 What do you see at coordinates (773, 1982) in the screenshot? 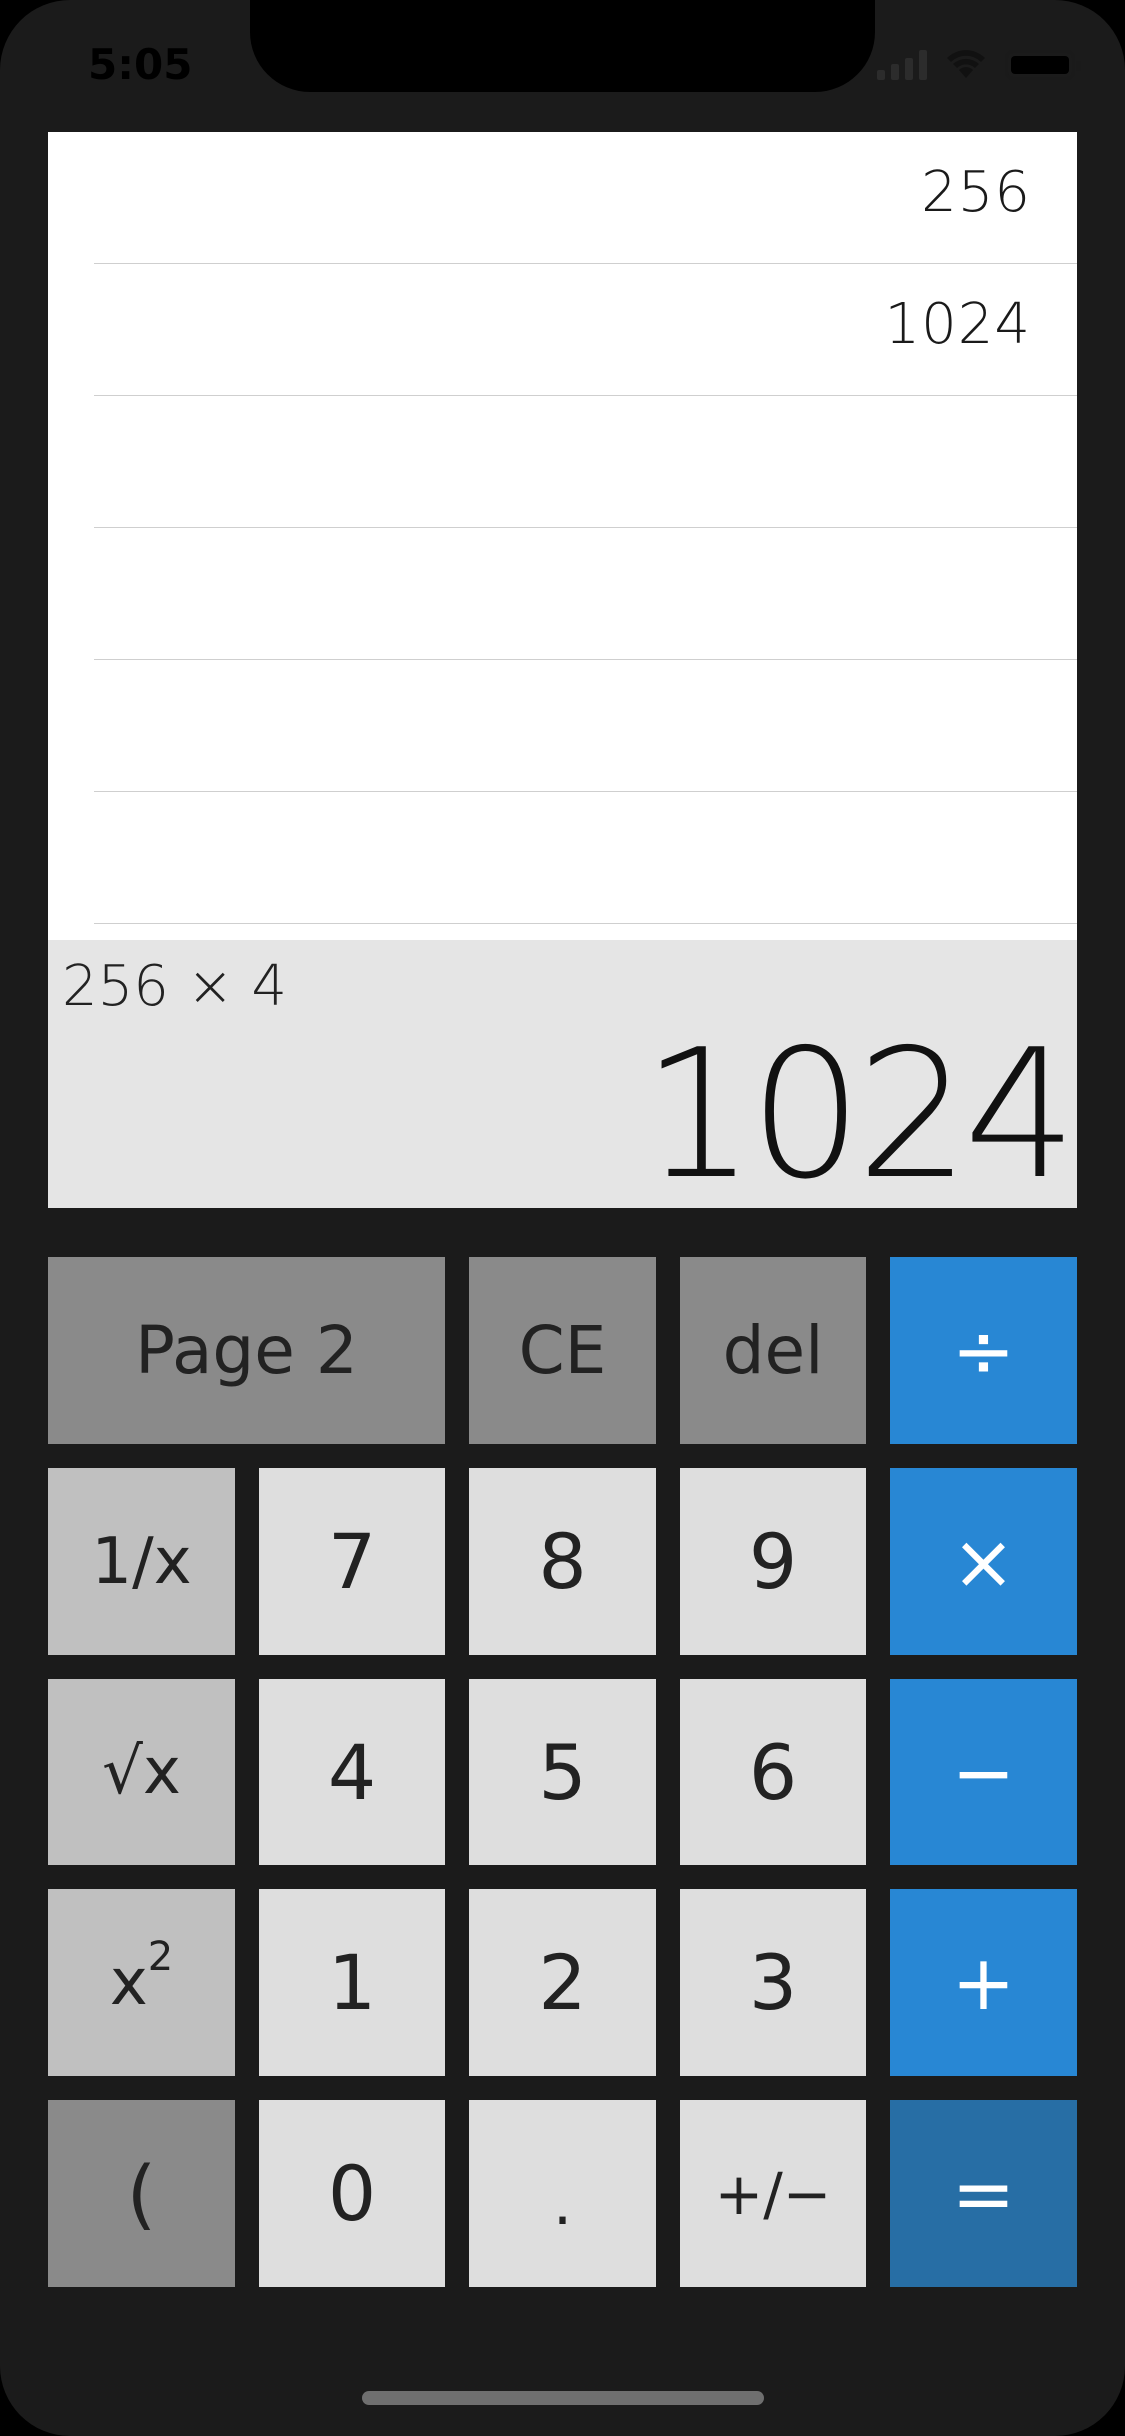
I see `digit-3-button: 3` at bounding box center [773, 1982].